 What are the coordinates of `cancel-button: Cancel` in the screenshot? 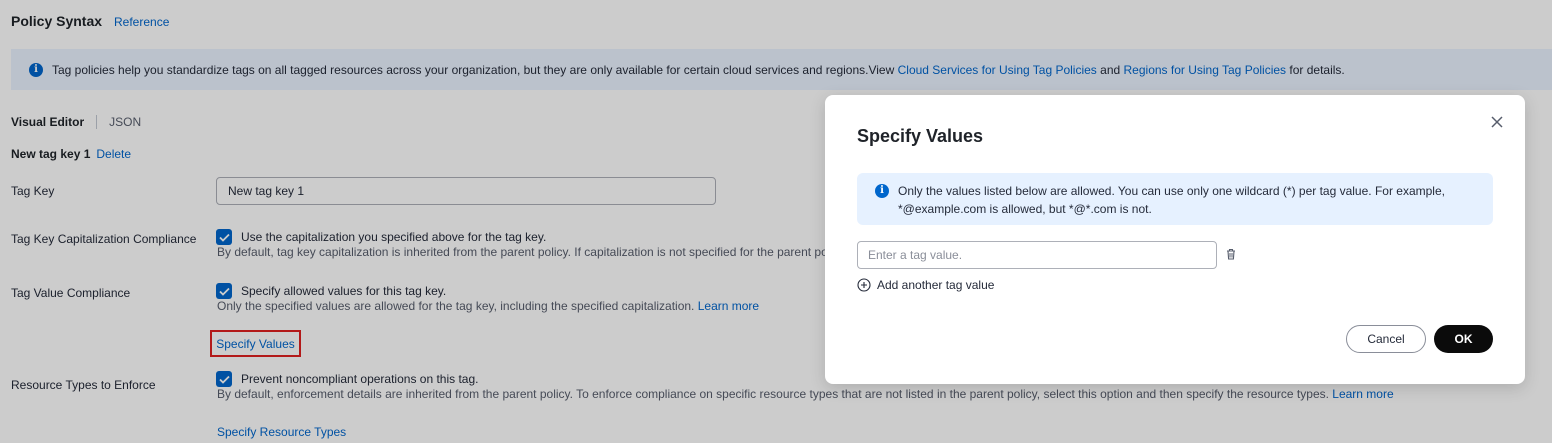 It's located at (1386, 339).